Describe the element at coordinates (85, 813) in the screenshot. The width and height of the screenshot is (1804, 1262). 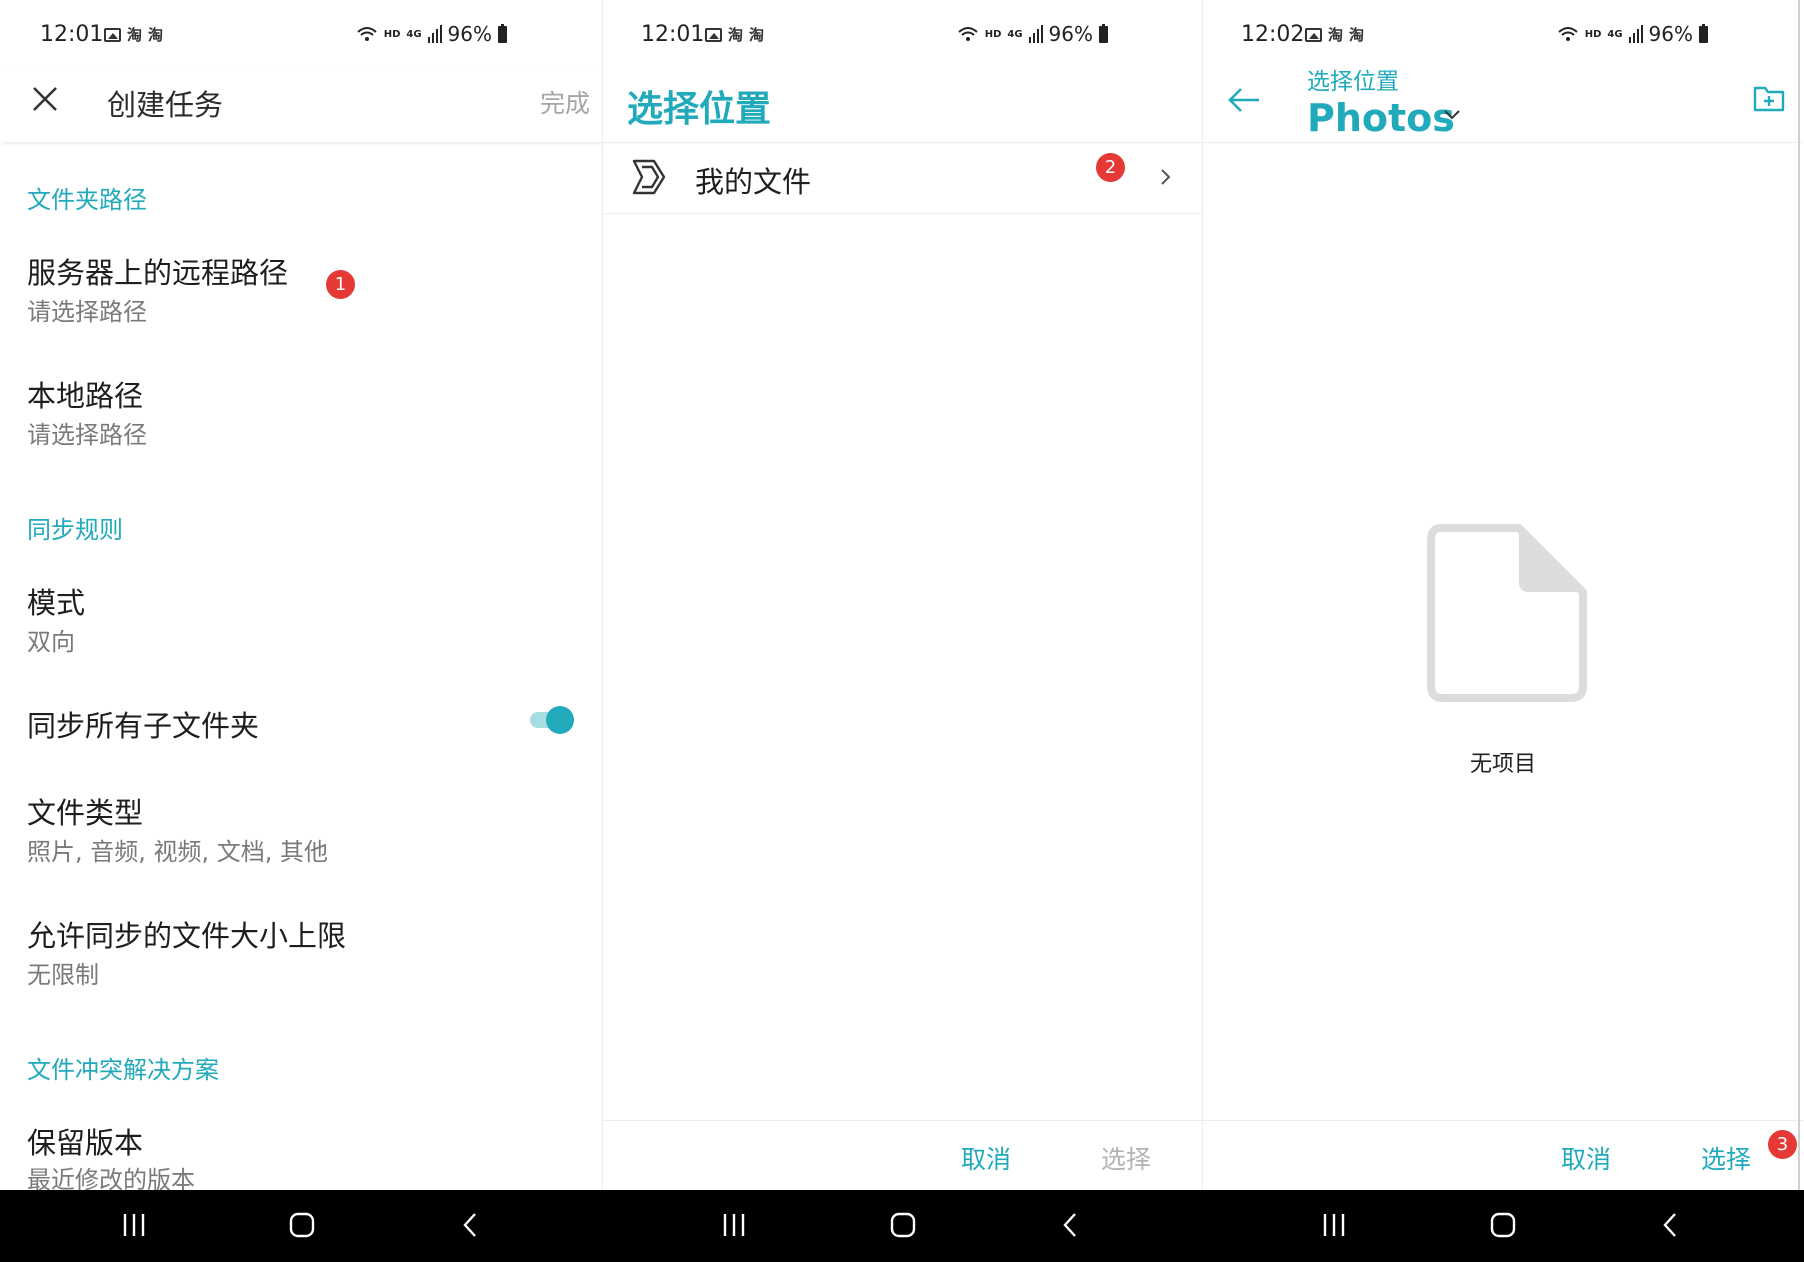
I see `file-types-title: 文件类型` at that location.